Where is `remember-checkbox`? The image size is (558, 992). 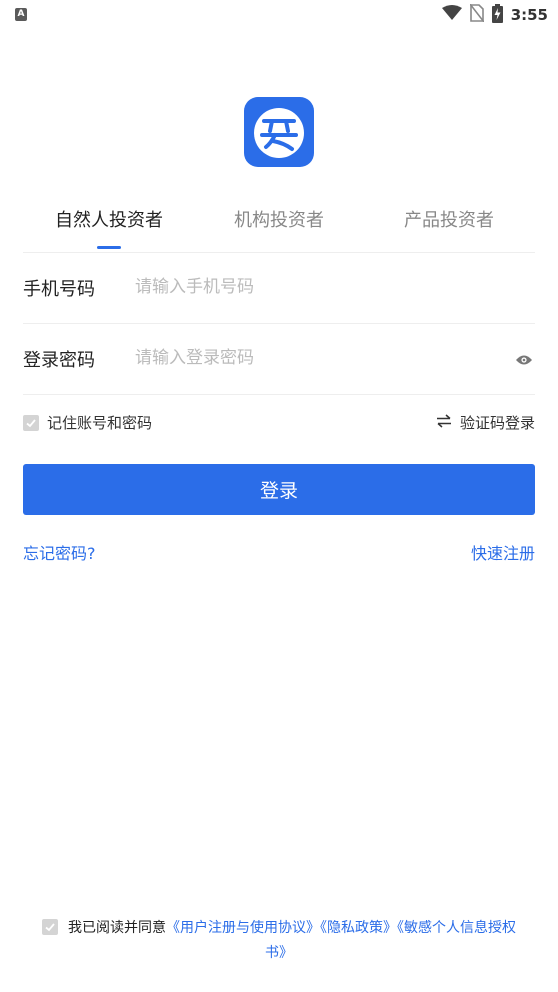
remember-checkbox is located at coordinates (31, 422).